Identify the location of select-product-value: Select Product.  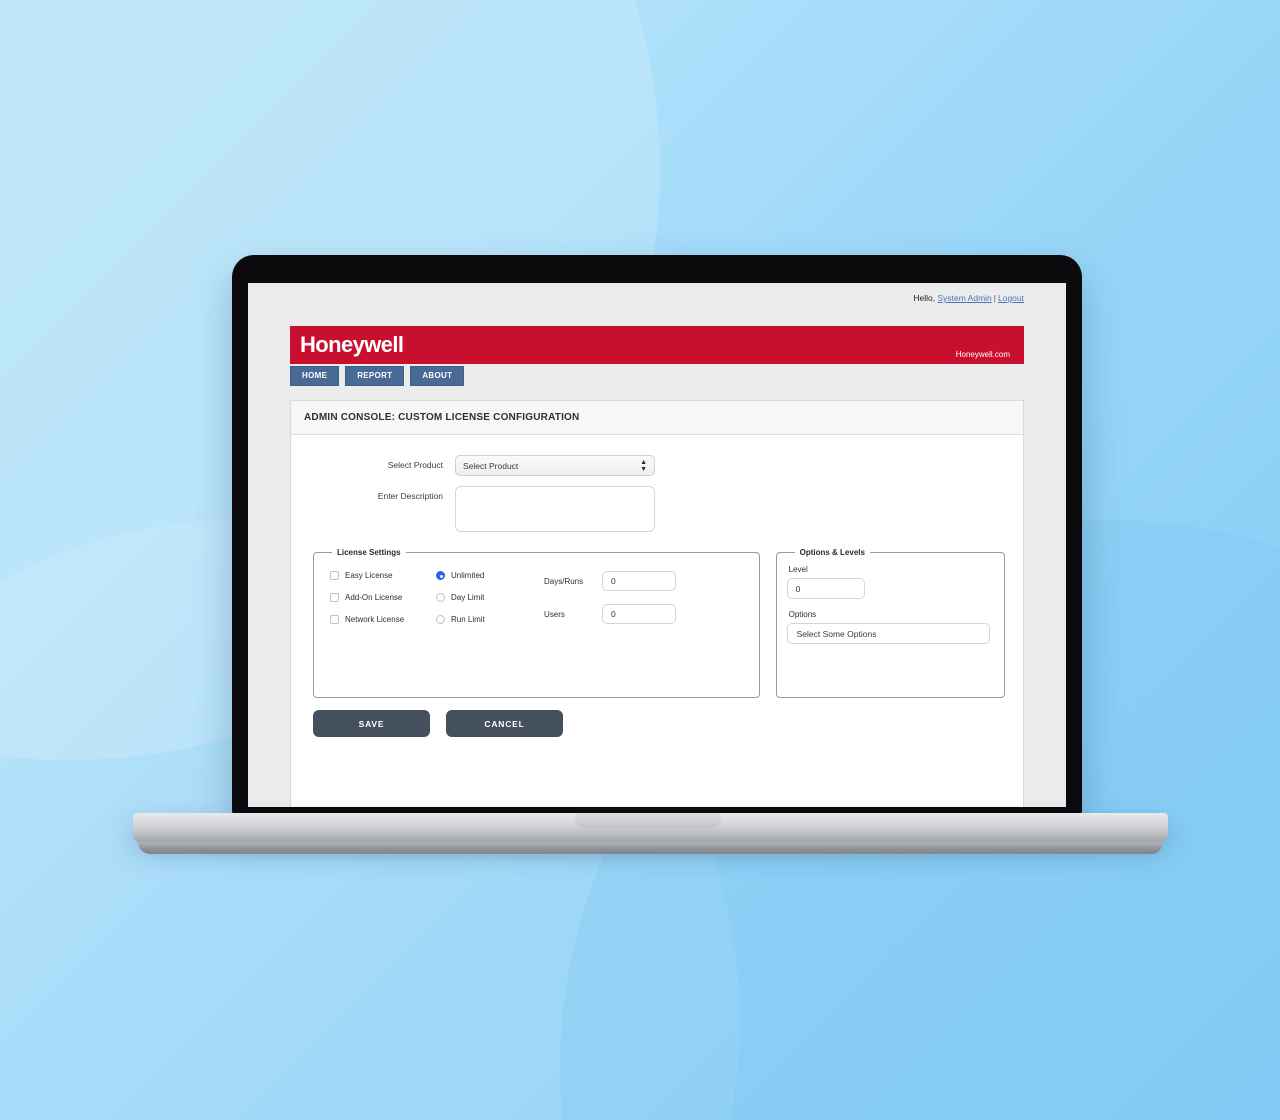
(491, 465).